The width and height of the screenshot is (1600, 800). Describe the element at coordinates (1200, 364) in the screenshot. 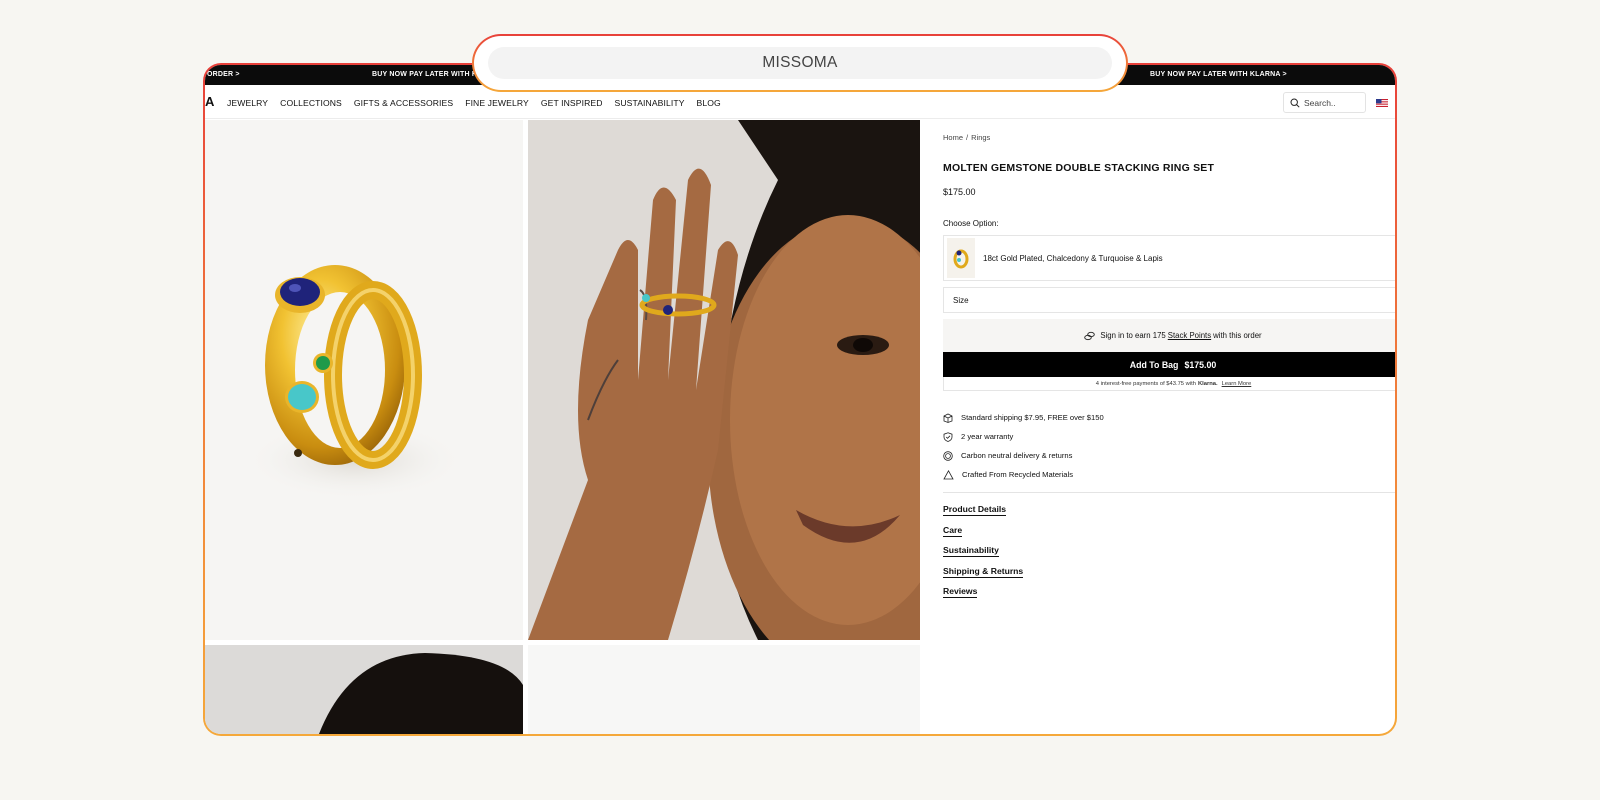

I see `add-to-bag-price: $175.00` at that location.